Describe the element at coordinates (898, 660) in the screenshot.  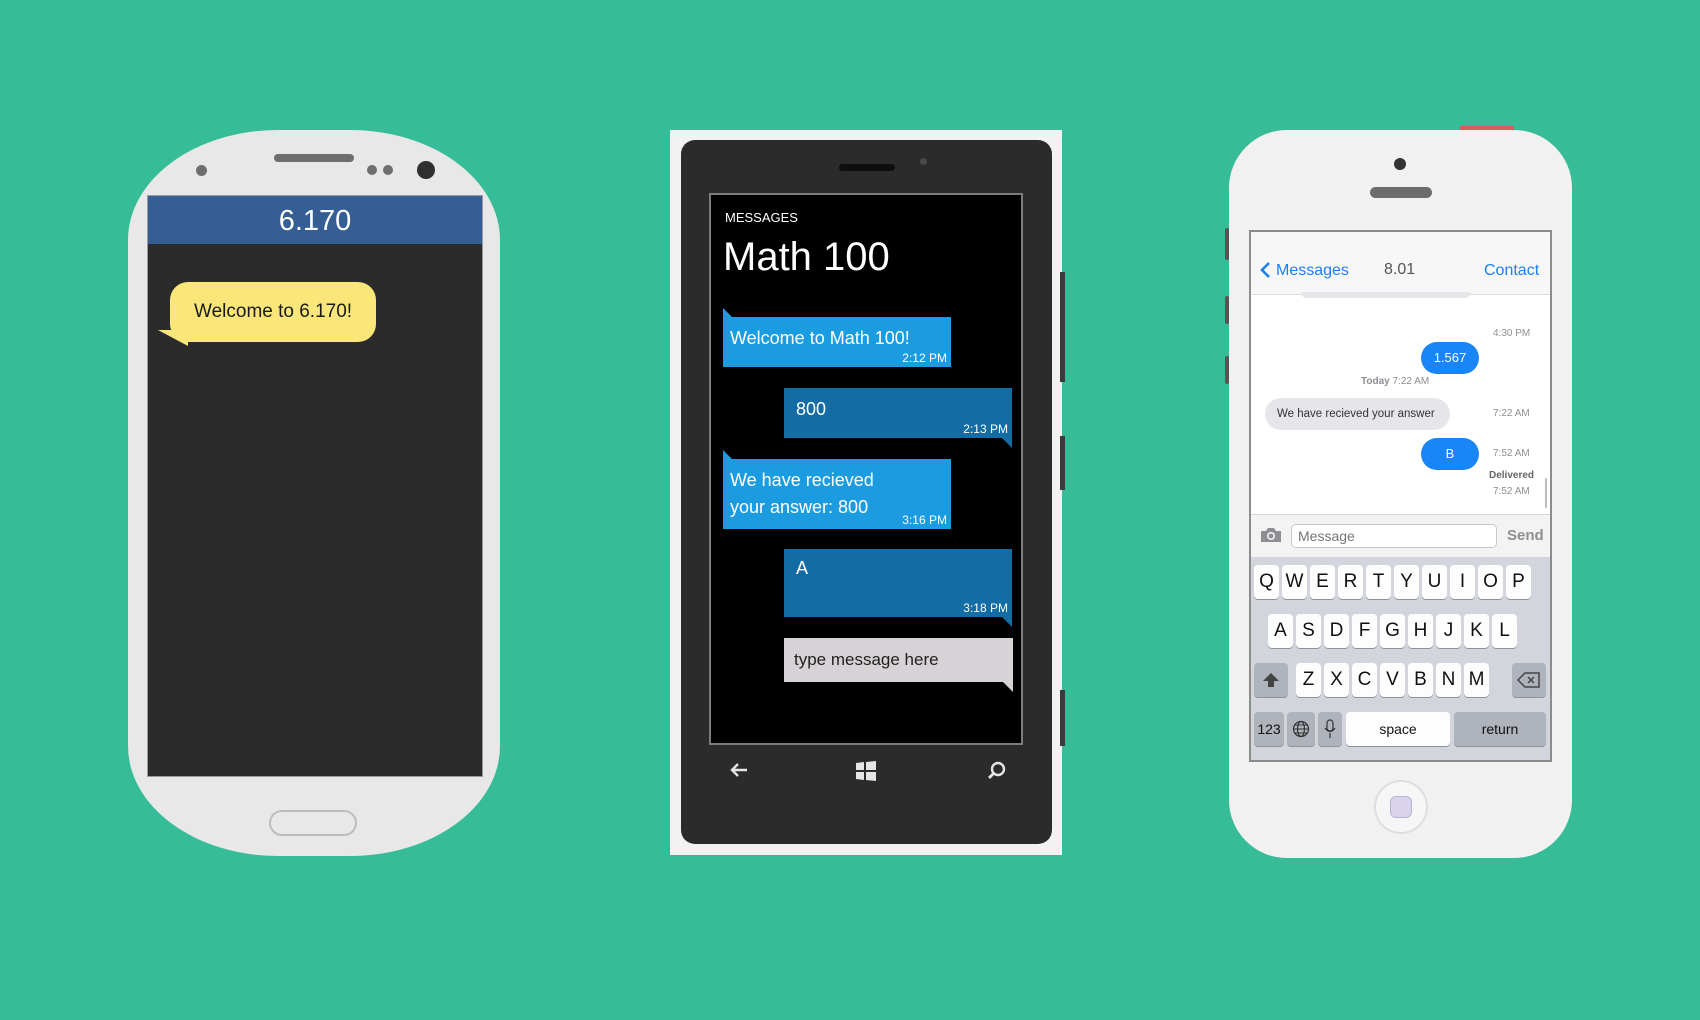
I see `compose-input: type message here` at that location.